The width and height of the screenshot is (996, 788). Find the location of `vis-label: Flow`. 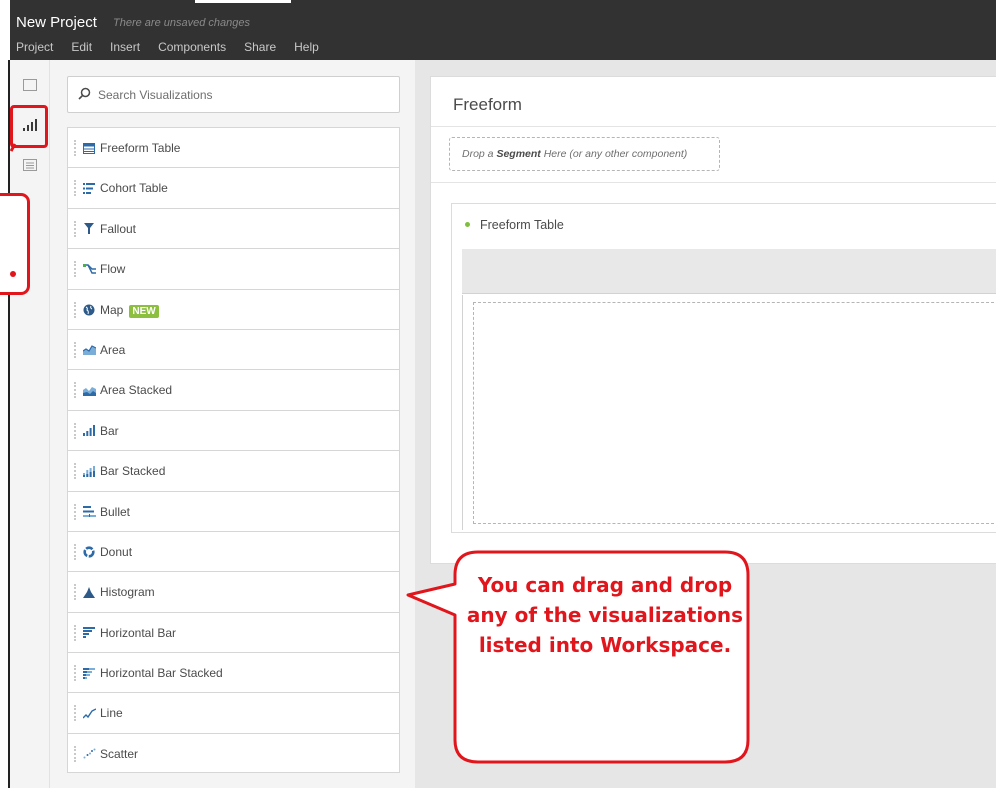

vis-label: Flow is located at coordinates (113, 269).